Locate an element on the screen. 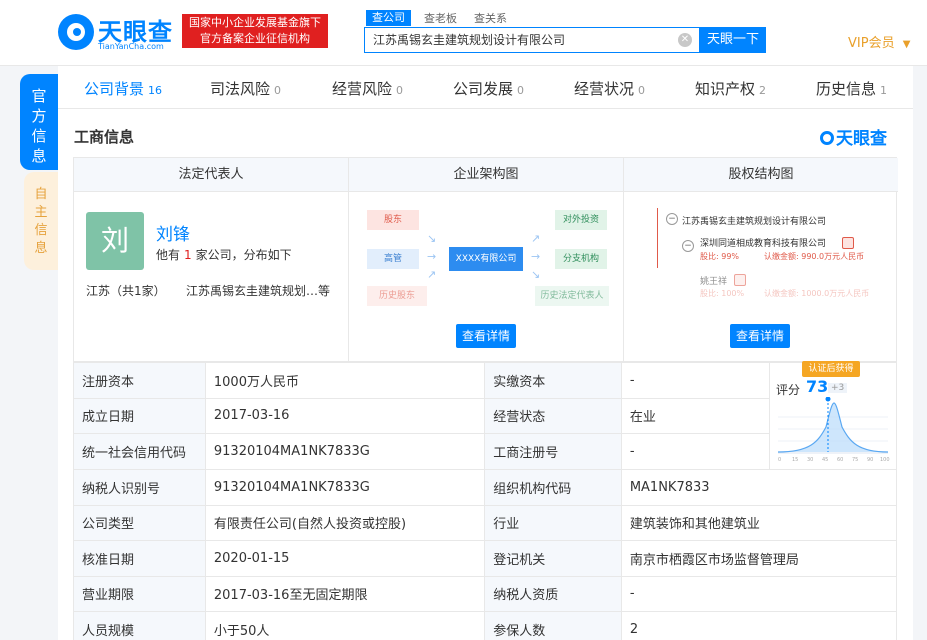 This screenshot has height=640, width=927. field-label: 成立日期 is located at coordinates (139, 416).